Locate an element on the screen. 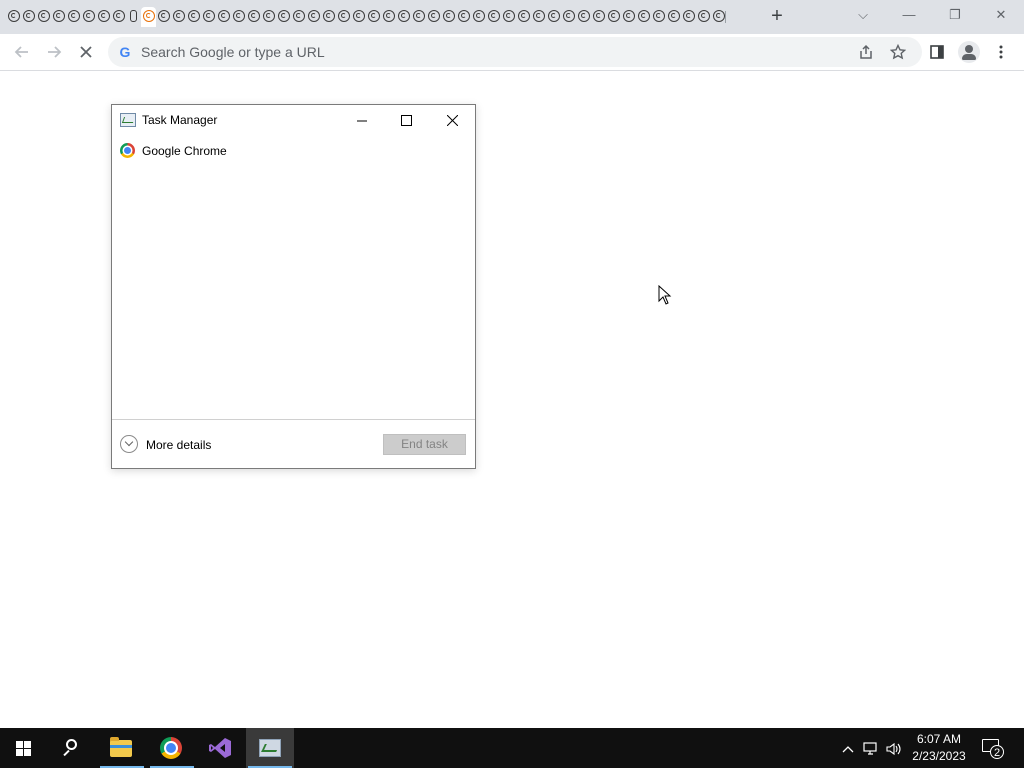 Image resolution: width=1024 pixels, height=768 pixels. taskbar-google-chrome is located at coordinates (172, 748).